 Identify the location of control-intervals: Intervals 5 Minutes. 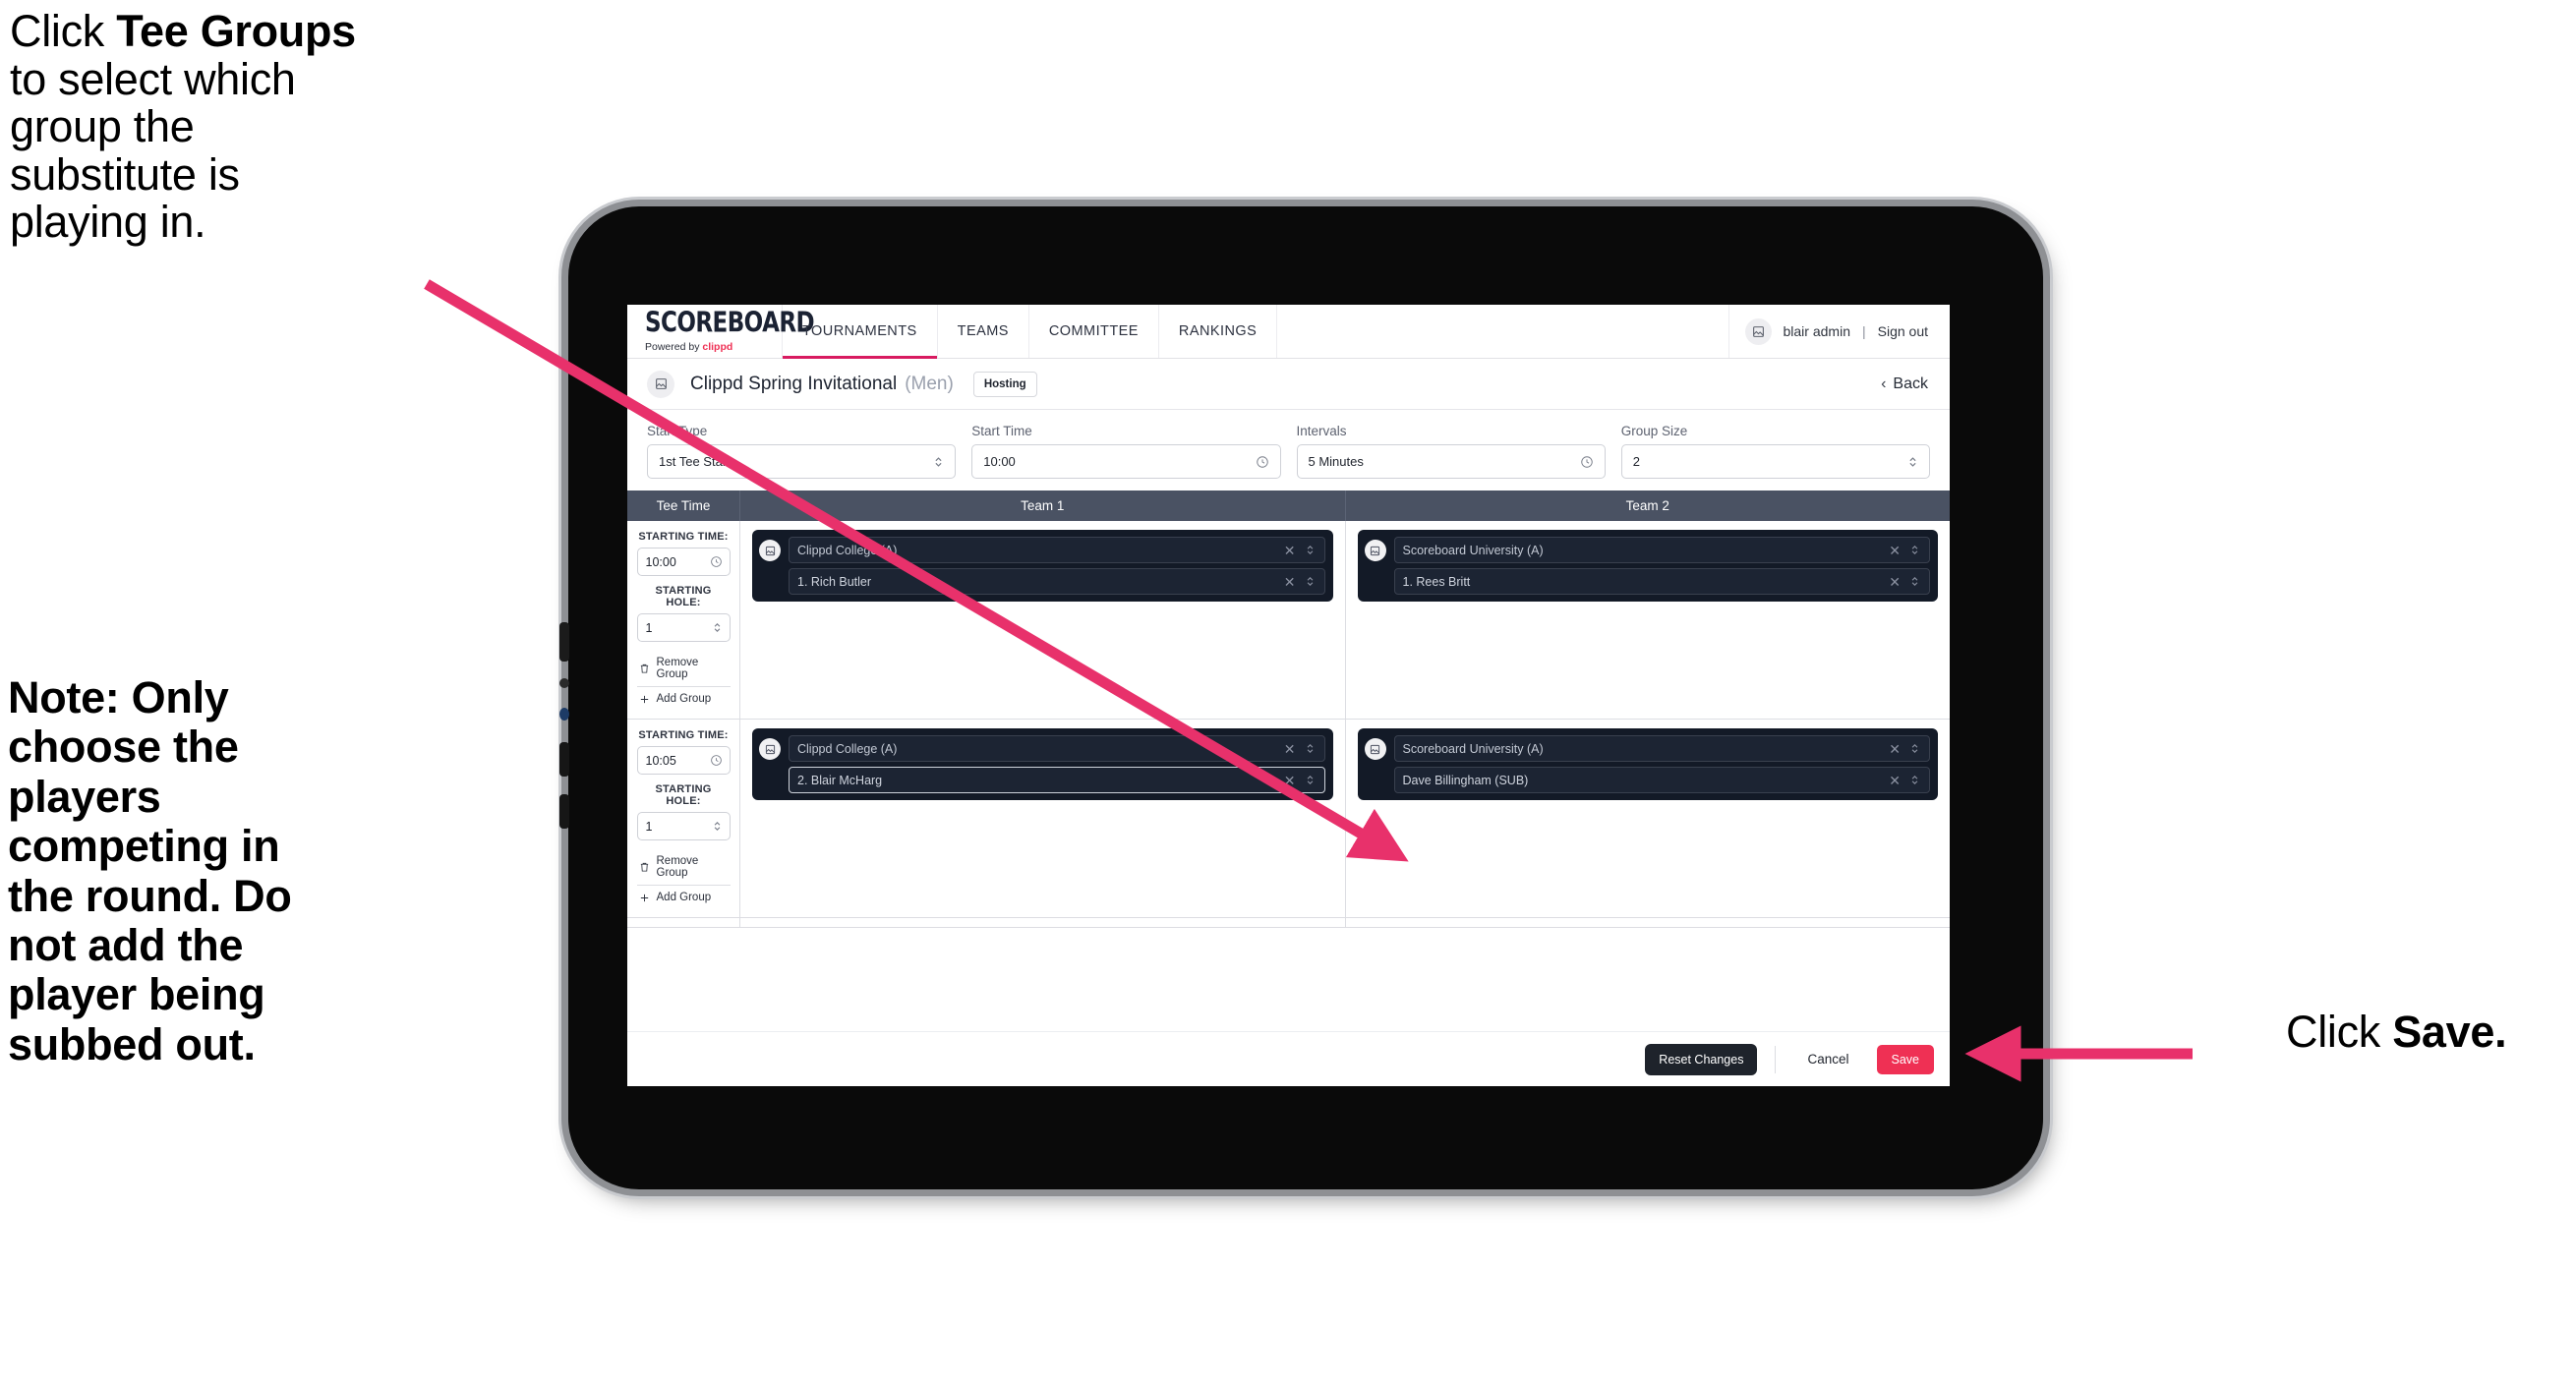
(1451, 451).